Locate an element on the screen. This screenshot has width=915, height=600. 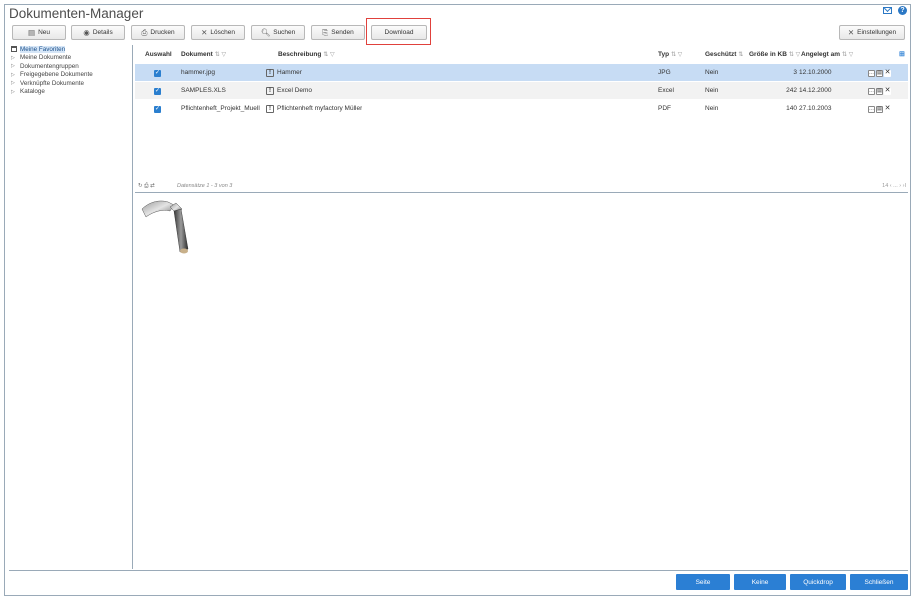
sidebar-item-label: Freigegebene Dokumente is located at coordinates (56, 75).